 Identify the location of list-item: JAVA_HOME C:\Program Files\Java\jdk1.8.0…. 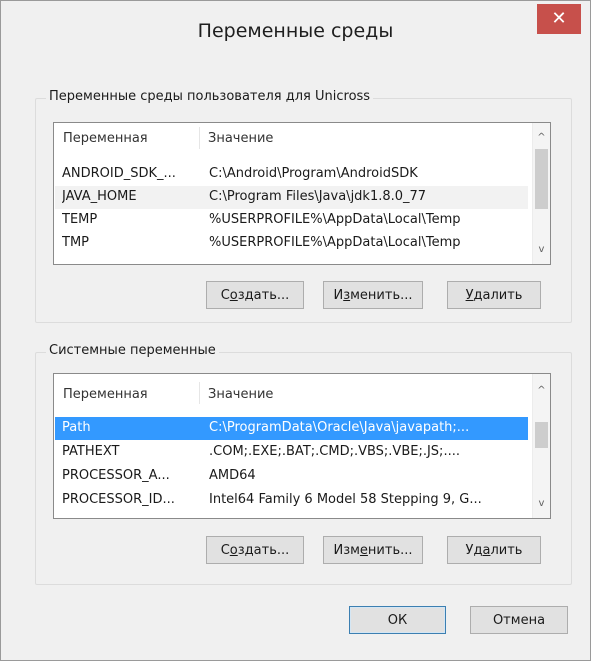
(291, 197).